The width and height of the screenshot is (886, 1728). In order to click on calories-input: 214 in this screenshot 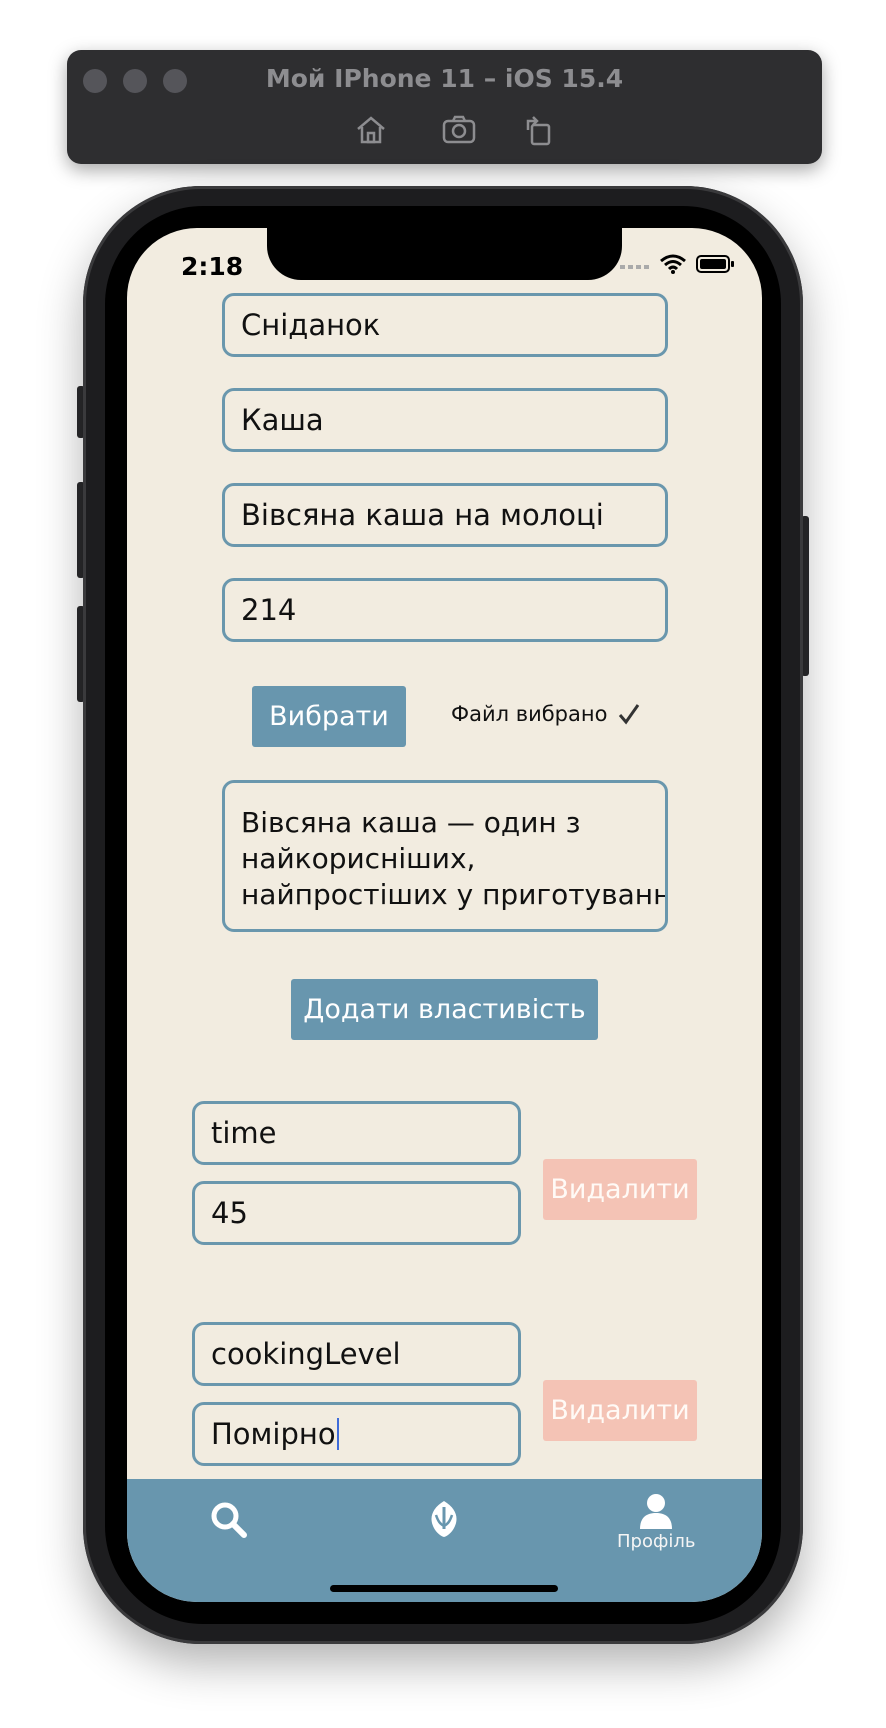, I will do `click(445, 610)`.